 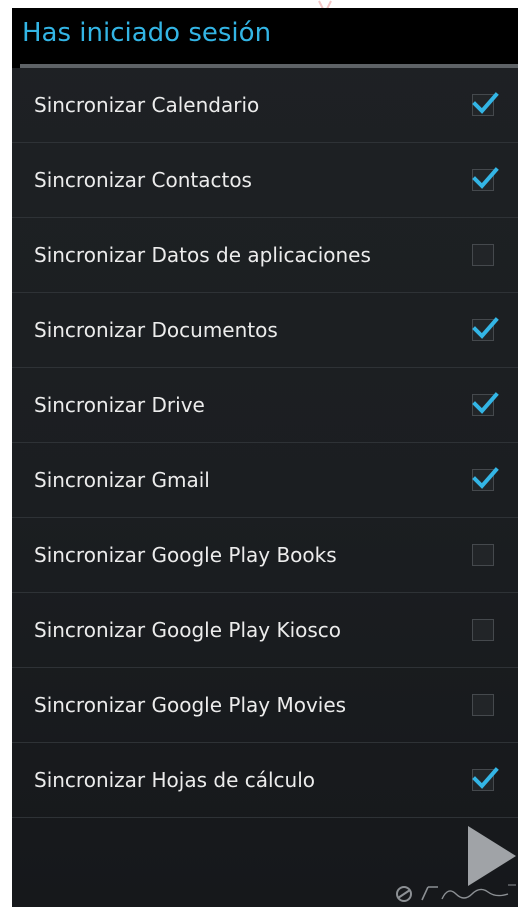 I want to click on sync-item-label: Sincronizar Google Play Movies, so click(x=190, y=705).